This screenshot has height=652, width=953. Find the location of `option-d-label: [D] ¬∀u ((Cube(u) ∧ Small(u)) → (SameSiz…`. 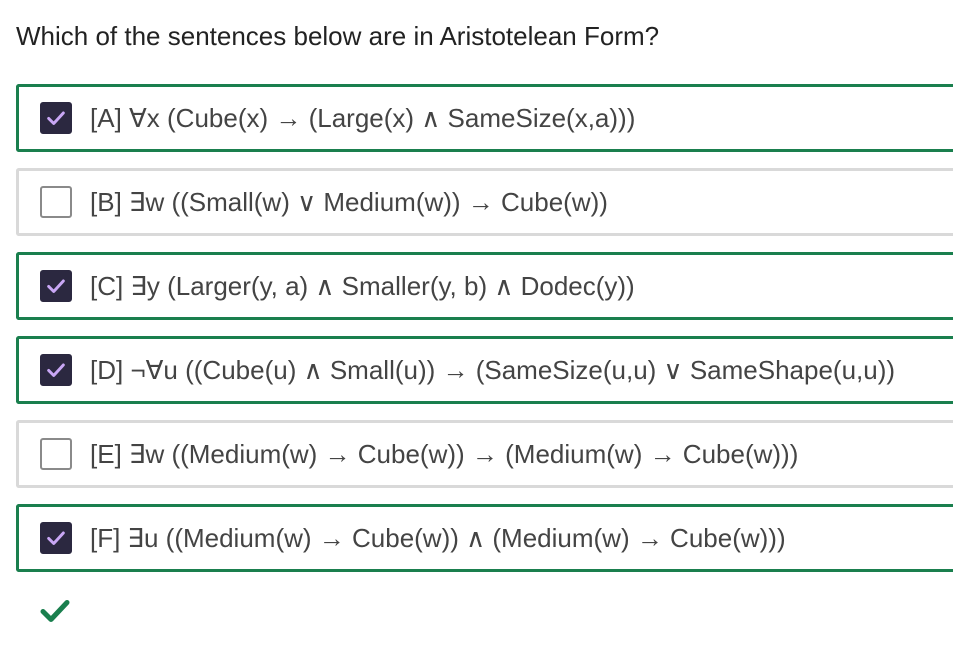

option-d-label: [D] ¬∀u ((Cube(u) ∧ Small(u)) → (SameSiz… is located at coordinates (493, 370).